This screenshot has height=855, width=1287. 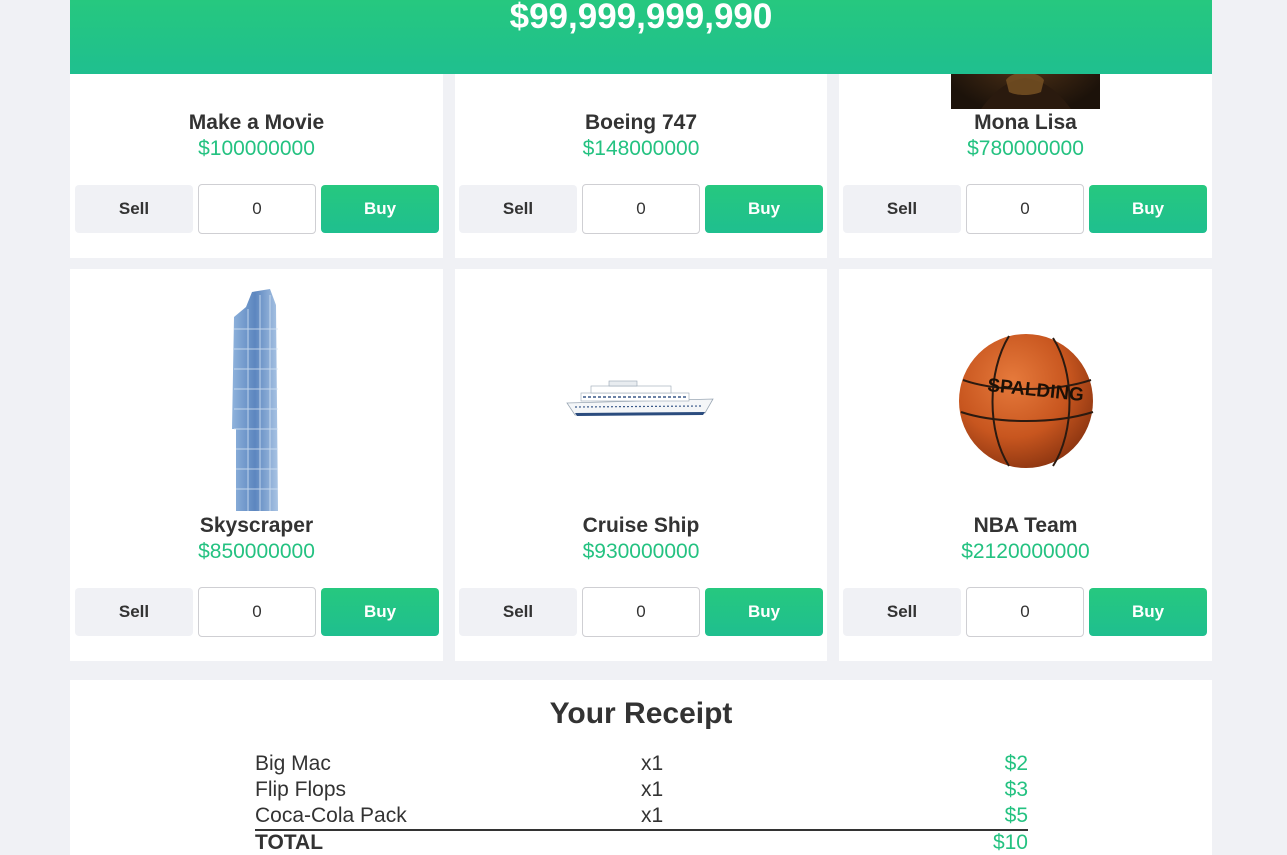 I want to click on product-name: Cruise Ship, so click(x=641, y=525).